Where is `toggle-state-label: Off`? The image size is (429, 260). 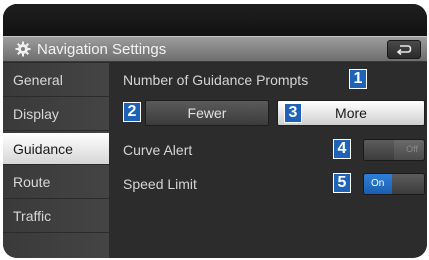
toggle-state-label: Off is located at coordinates (412, 149).